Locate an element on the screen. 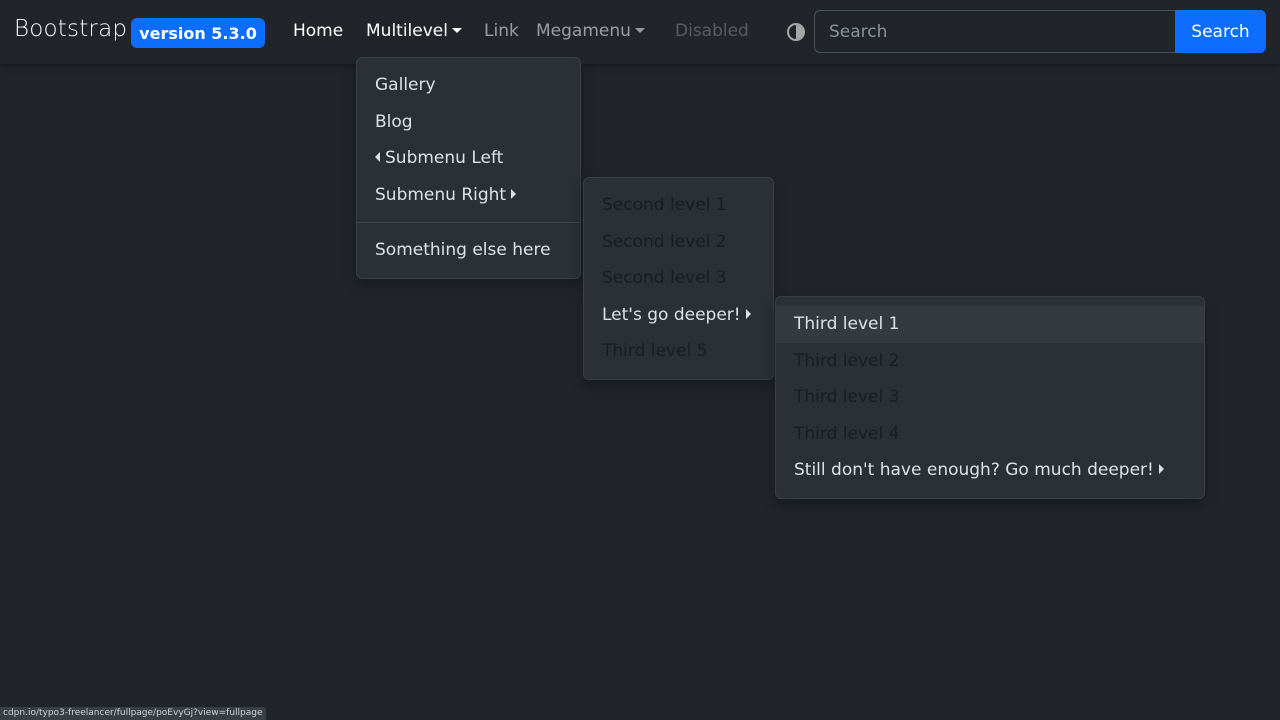  menu-item-second-level-1: Second level 1 is located at coordinates (678, 205).